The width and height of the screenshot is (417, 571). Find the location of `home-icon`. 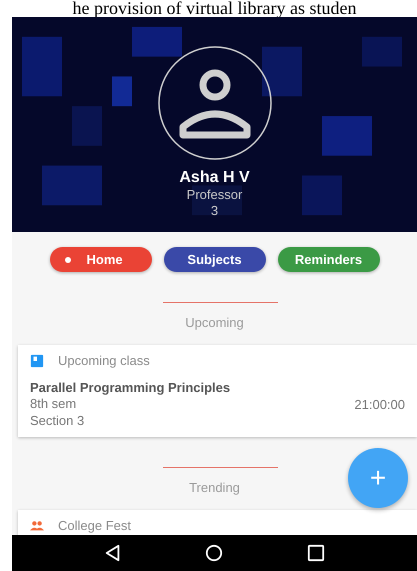

home-icon is located at coordinates (214, 553).